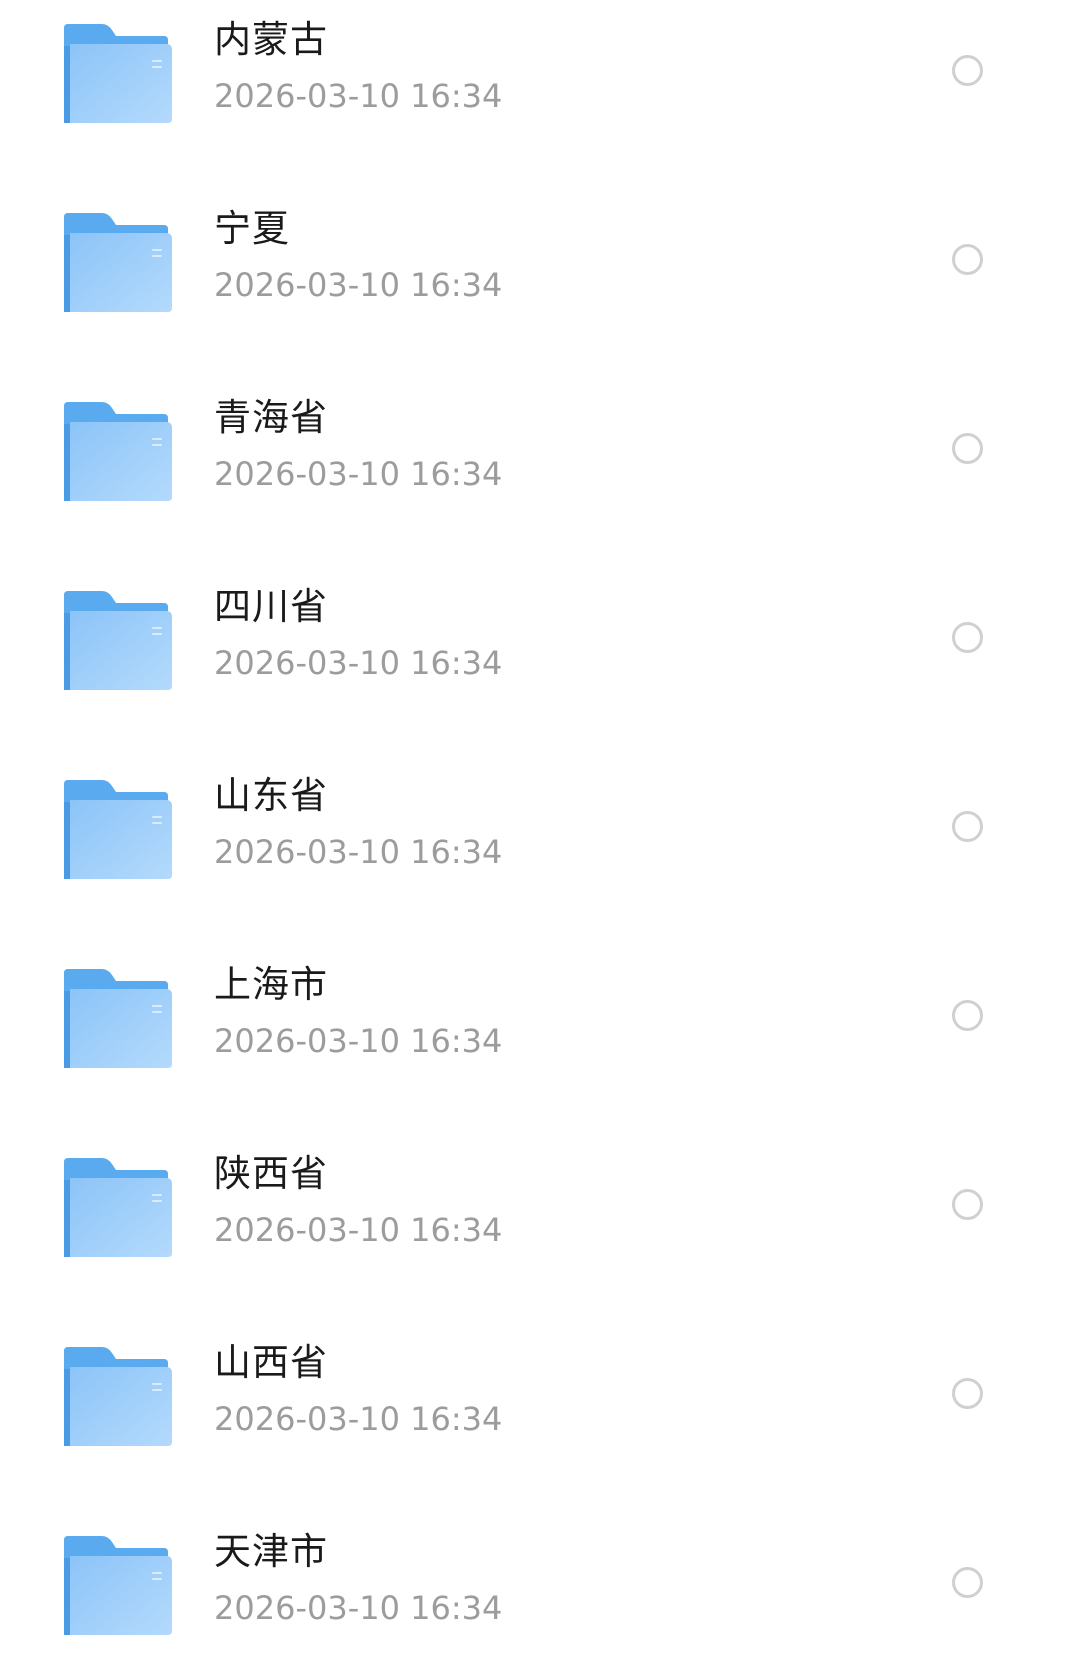 The height and width of the screenshot is (1679, 1080). What do you see at coordinates (271, 39) in the screenshot?
I see `folder-name: 内蒙古` at bounding box center [271, 39].